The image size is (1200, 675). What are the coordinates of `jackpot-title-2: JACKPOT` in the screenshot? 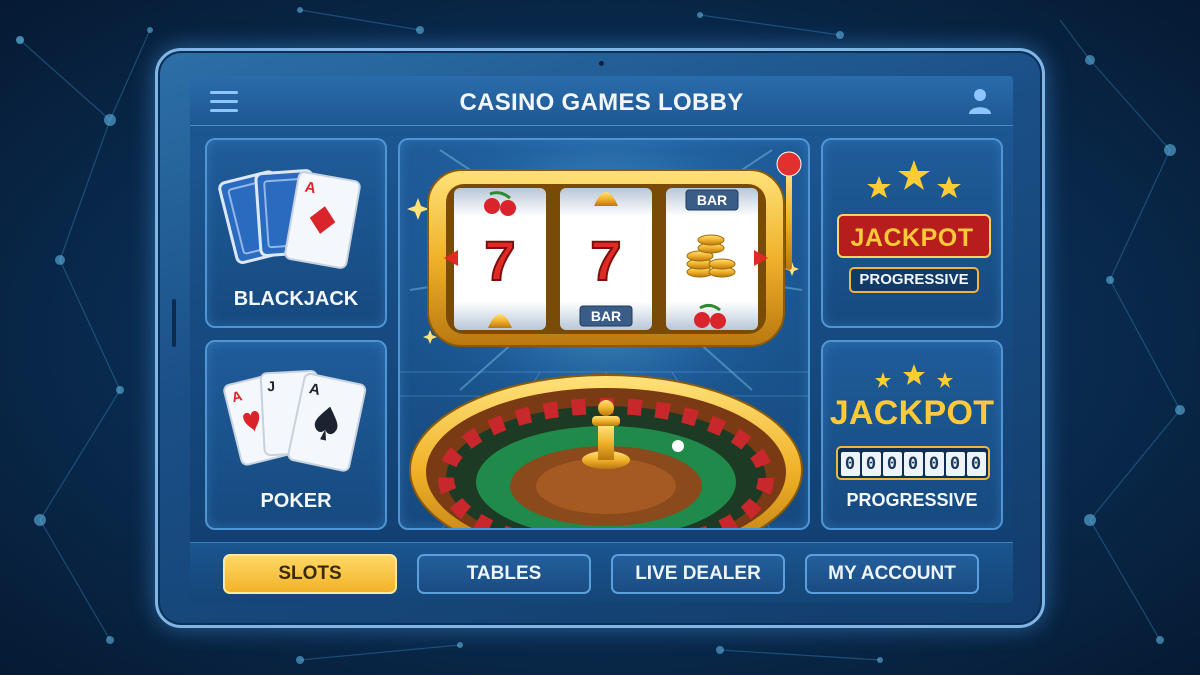 It's located at (912, 413).